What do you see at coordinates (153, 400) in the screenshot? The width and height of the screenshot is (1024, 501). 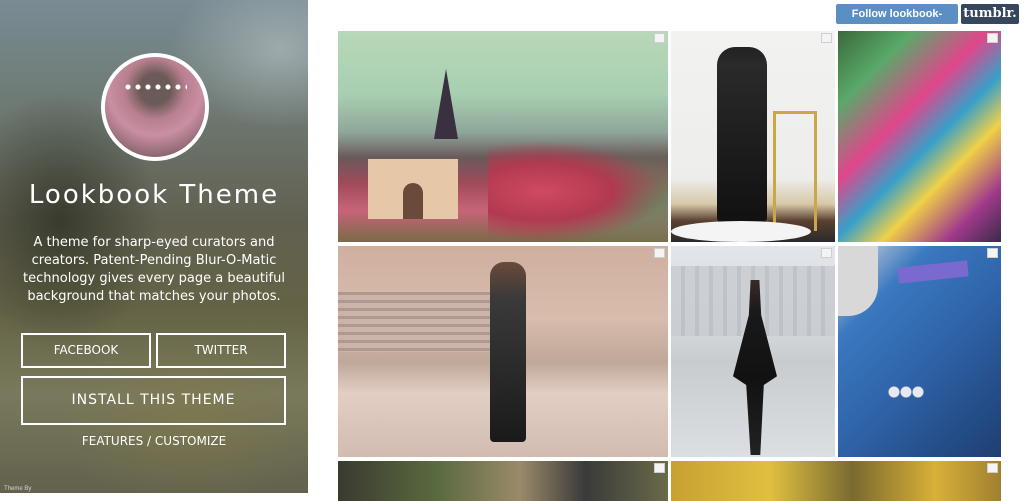 I see `install-theme-button: INSTALL THIS THEME` at bounding box center [153, 400].